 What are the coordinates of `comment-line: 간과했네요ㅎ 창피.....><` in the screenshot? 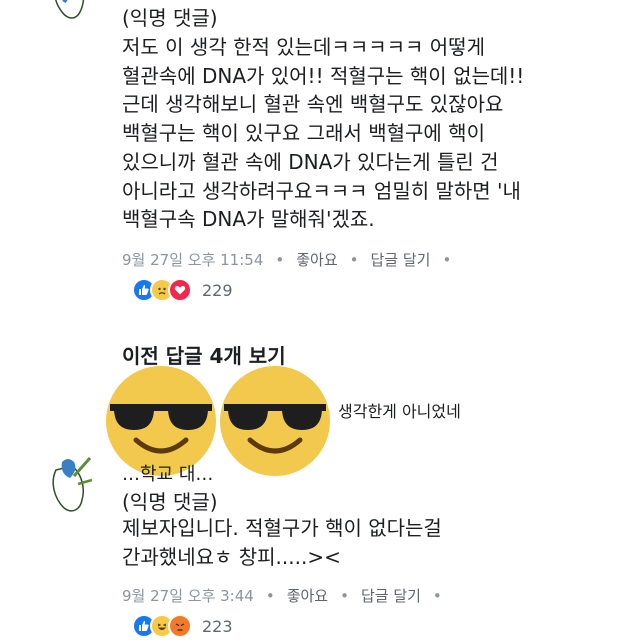 It's located at (231, 556).